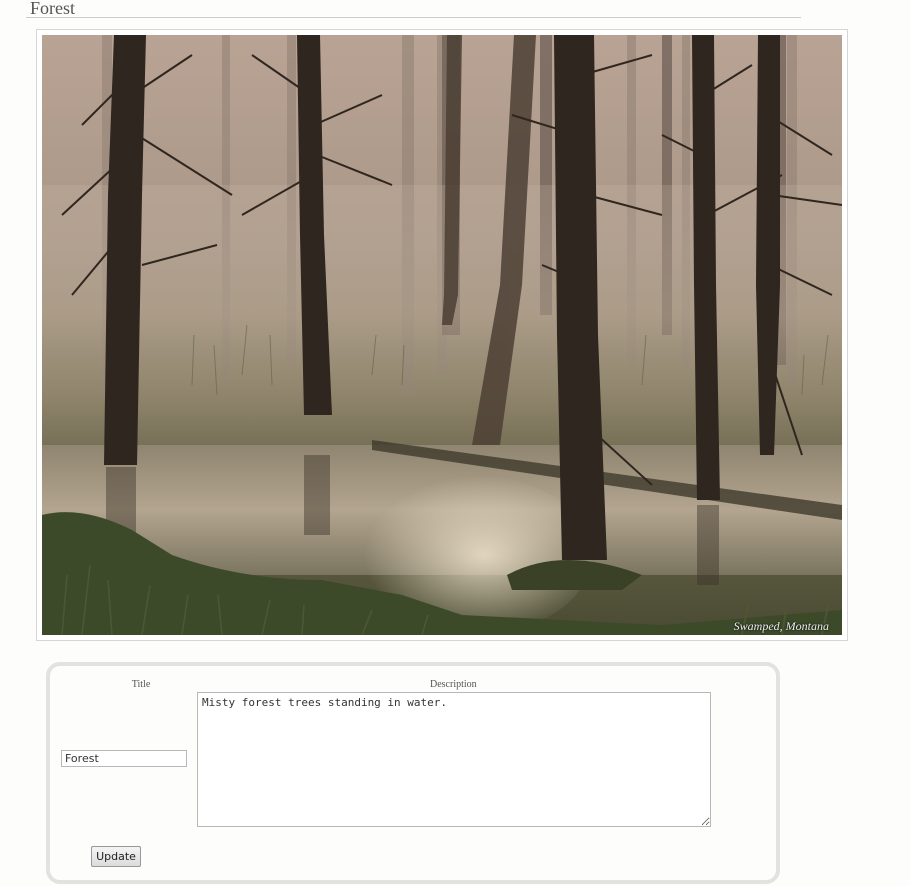 This screenshot has width=911, height=886. Describe the element at coordinates (454, 759) in the screenshot. I see `description-textarea: Misty forest trees standing in water.` at that location.